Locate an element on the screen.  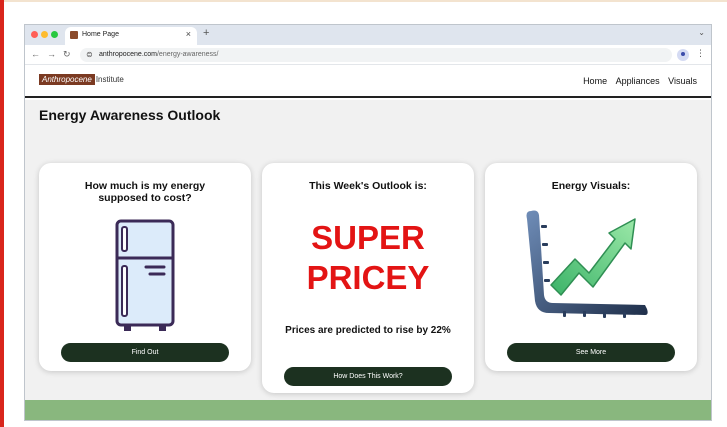
how-does-this-work-button: How Does This Work? is located at coordinates (368, 376).